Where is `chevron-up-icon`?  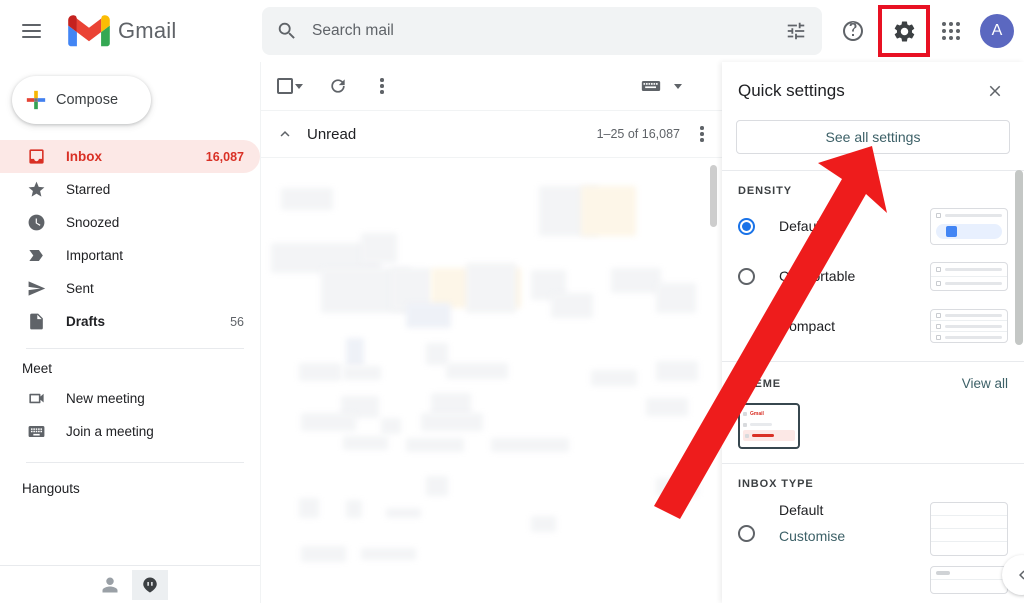 chevron-up-icon is located at coordinates (285, 134).